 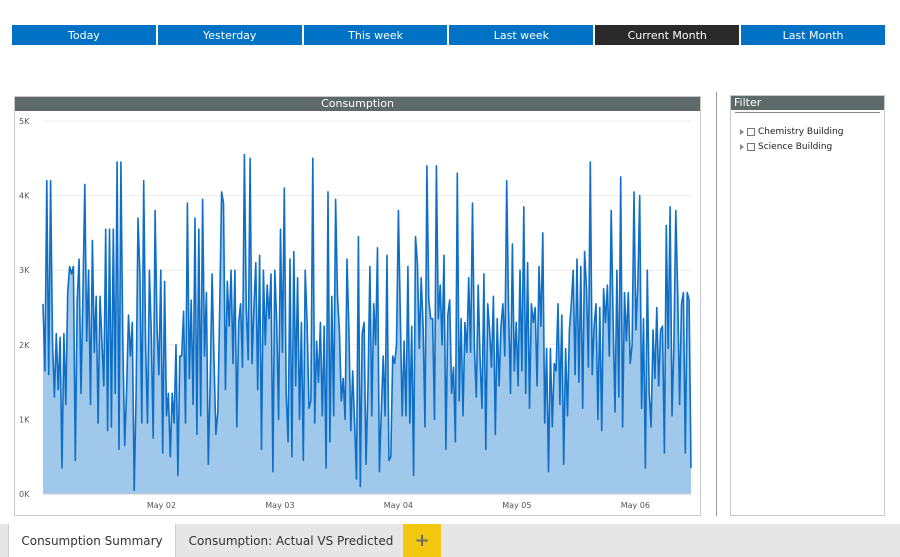 What do you see at coordinates (716, 304) in the screenshot?
I see `panel-divider` at bounding box center [716, 304].